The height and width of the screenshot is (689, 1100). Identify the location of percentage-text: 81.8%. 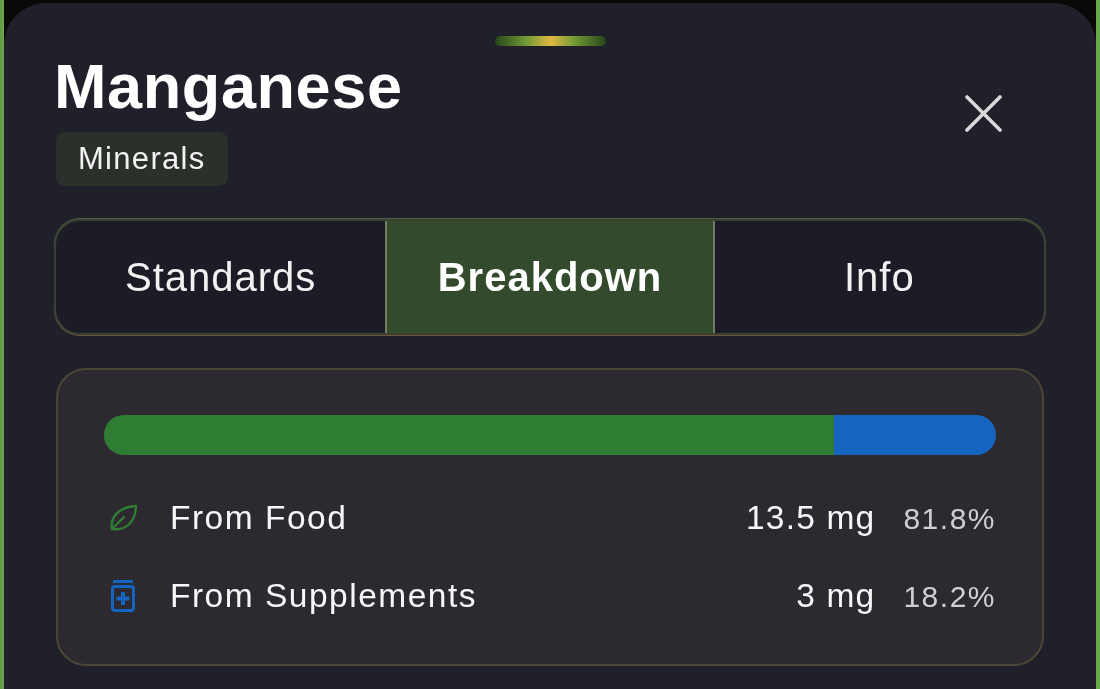
(949, 518).